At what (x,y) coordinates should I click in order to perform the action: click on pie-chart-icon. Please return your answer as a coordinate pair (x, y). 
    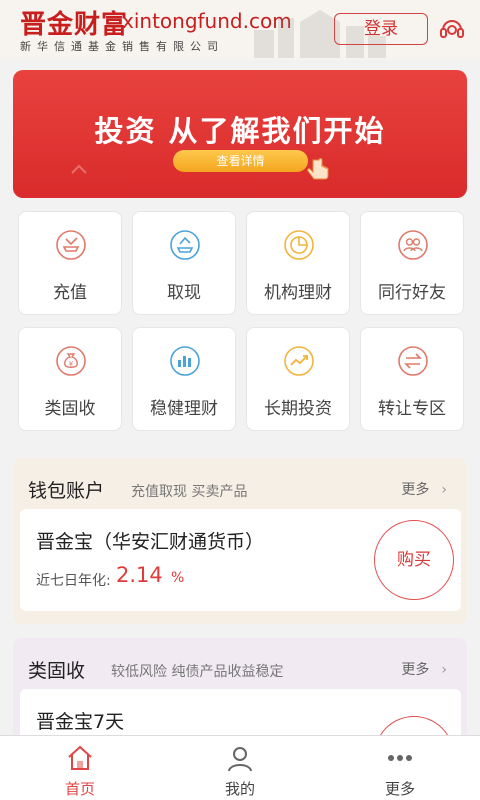
    Looking at the image, I should click on (299, 245).